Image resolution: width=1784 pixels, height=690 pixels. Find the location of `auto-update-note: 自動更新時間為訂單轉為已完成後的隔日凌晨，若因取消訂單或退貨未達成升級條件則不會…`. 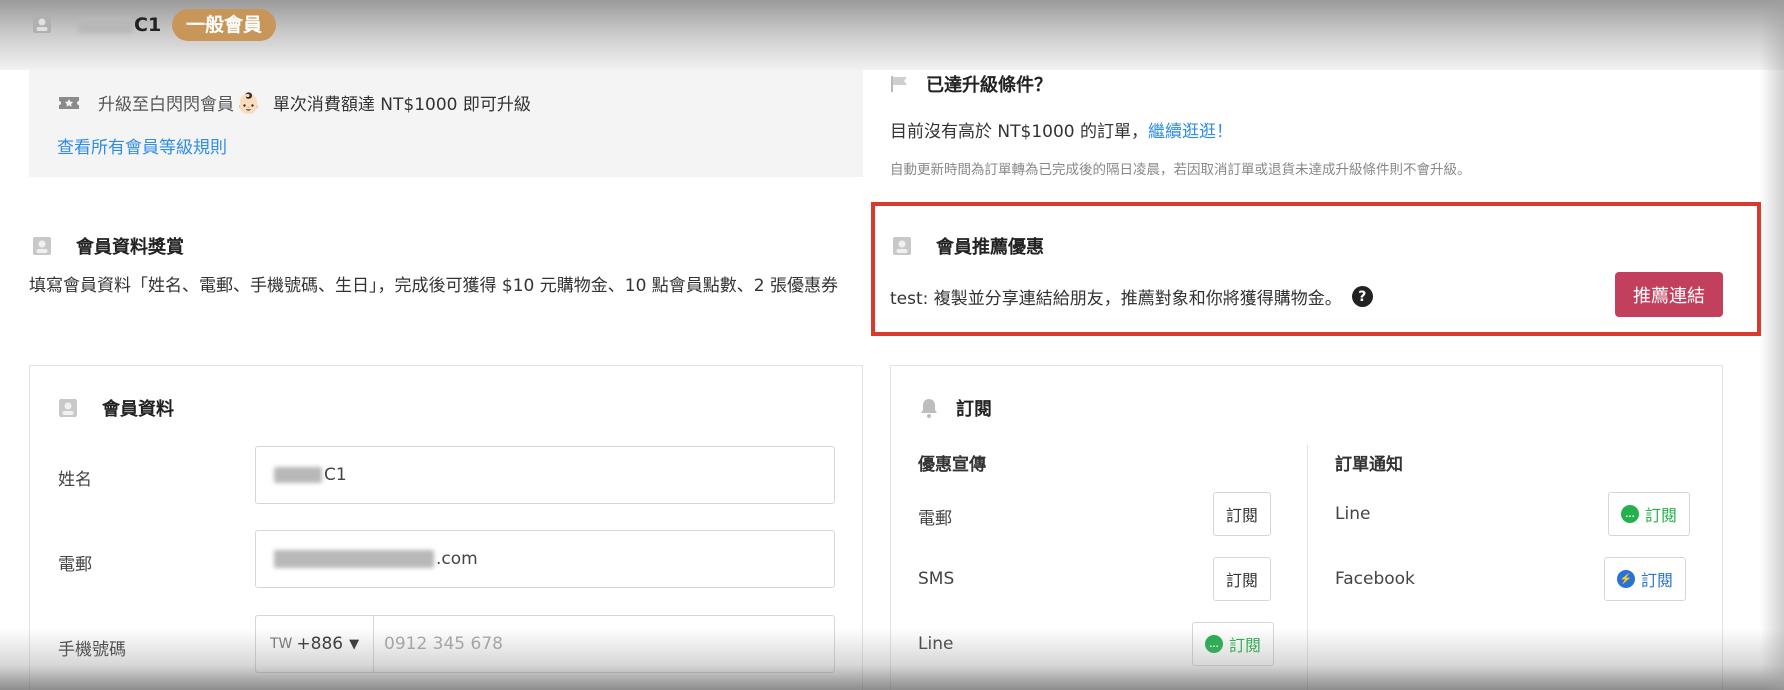

auto-update-note: 自動更新時間為訂單轉為已完成後的隔日凌晨，若因取消訂單或退貨未達成升級條件則不會… is located at coordinates (1180, 170).